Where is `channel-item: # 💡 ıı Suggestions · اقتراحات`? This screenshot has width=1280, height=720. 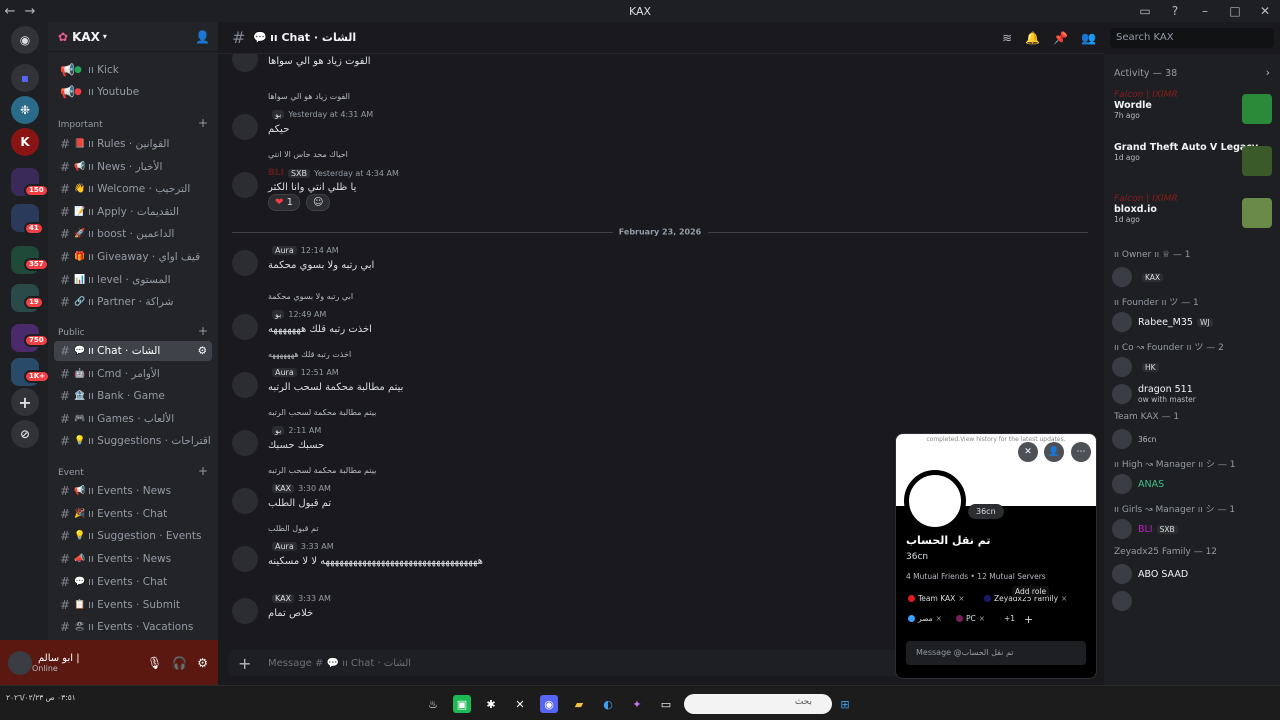 channel-item: # 💡 ıı Suggestions · اقتراحات is located at coordinates (133, 441).